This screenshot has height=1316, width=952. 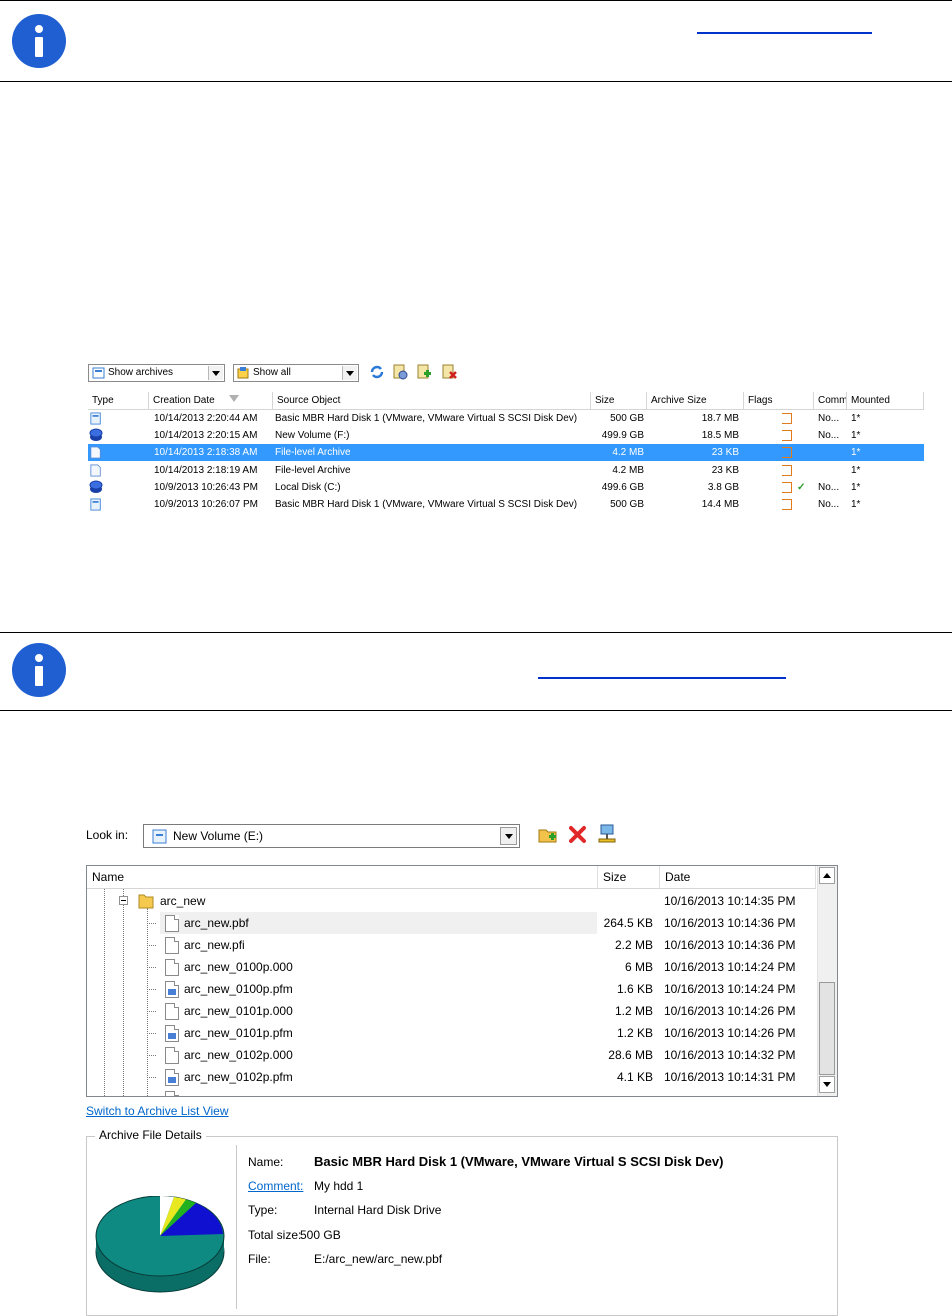 What do you see at coordinates (156, 373) in the screenshot?
I see `show-archives-combo: Show archives` at bounding box center [156, 373].